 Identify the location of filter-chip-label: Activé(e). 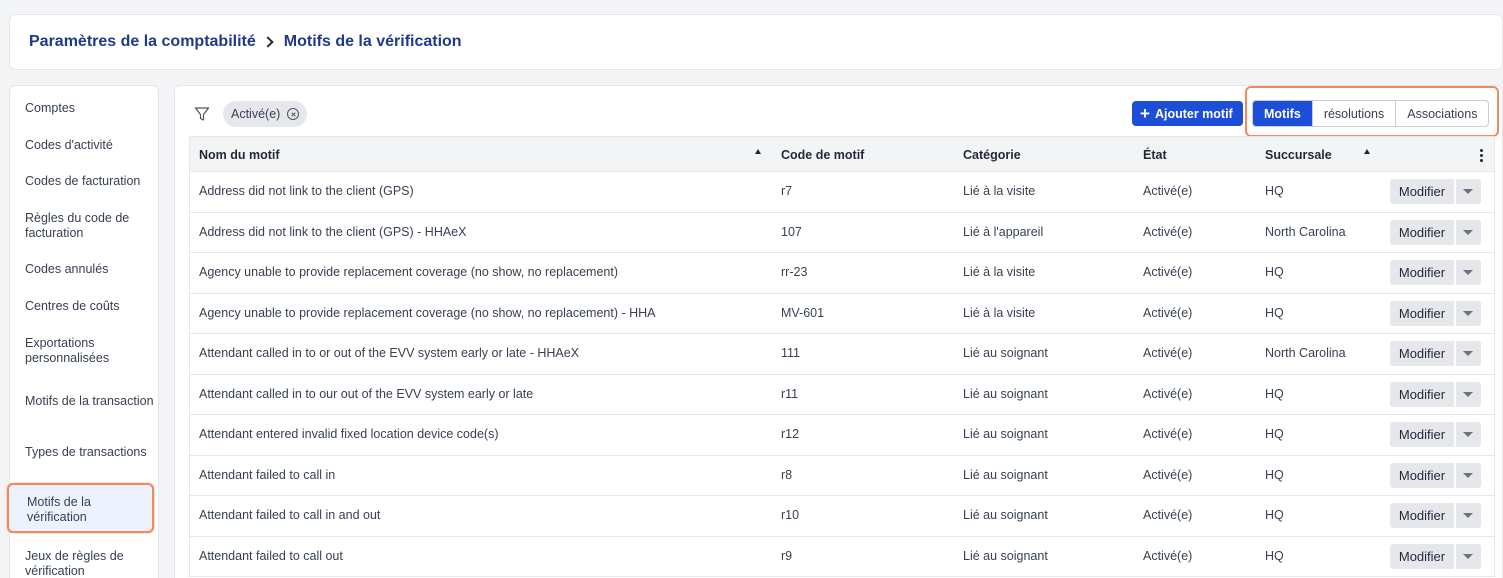
(256, 114).